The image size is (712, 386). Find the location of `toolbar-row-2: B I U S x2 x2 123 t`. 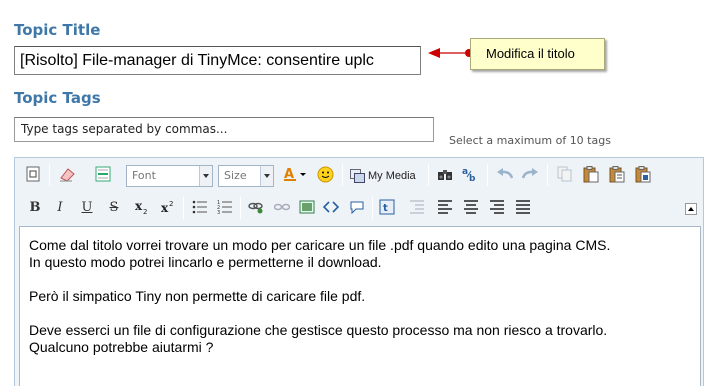

toolbar-row-2: B I U S x2 x2 123 t is located at coordinates (359, 209).